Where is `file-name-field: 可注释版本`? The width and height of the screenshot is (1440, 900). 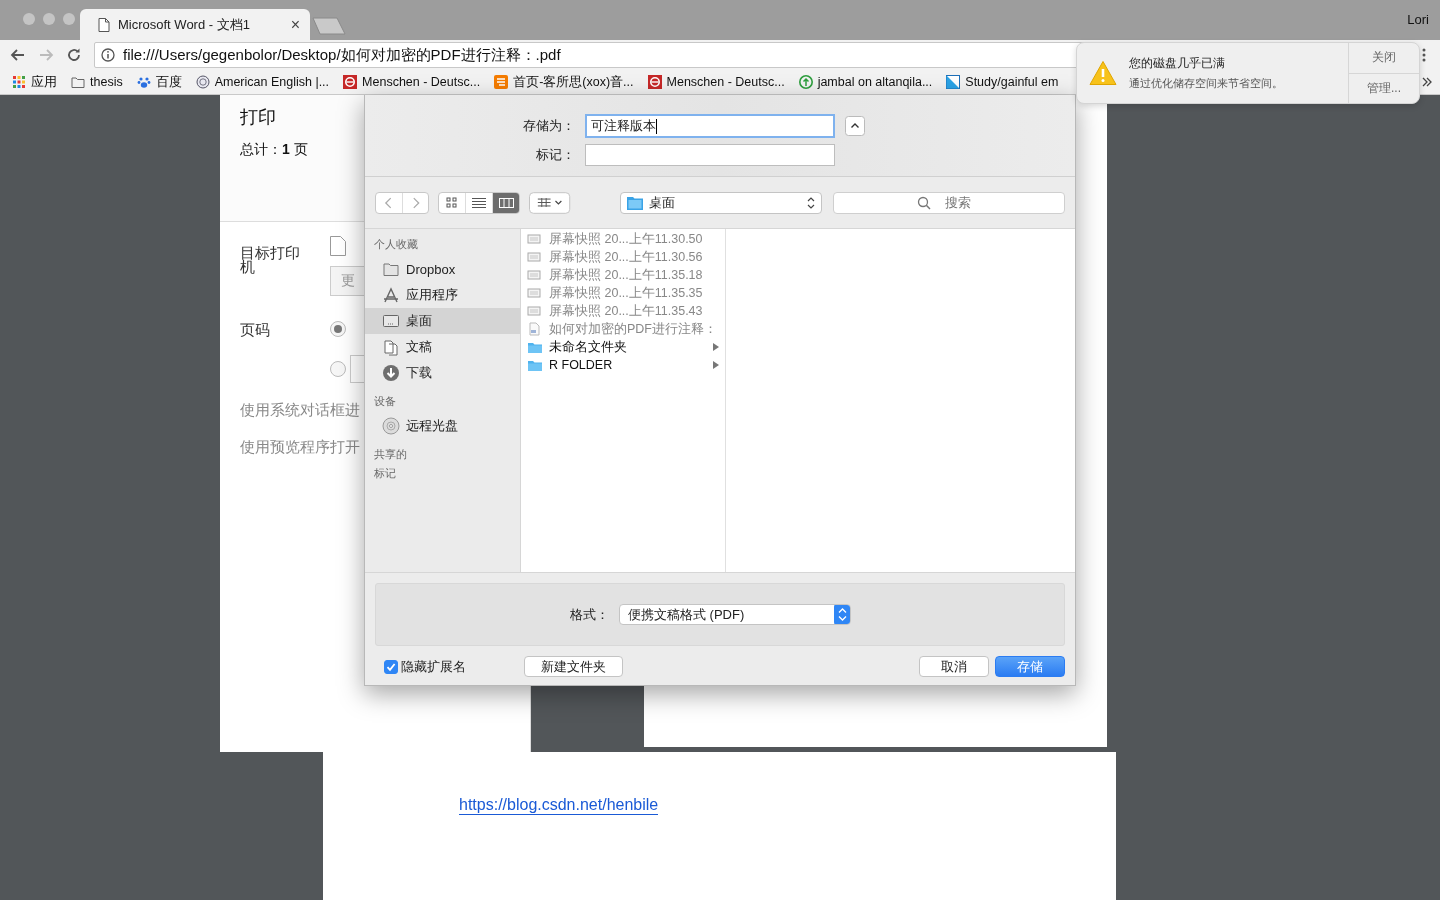 file-name-field: 可注释版本 is located at coordinates (710, 126).